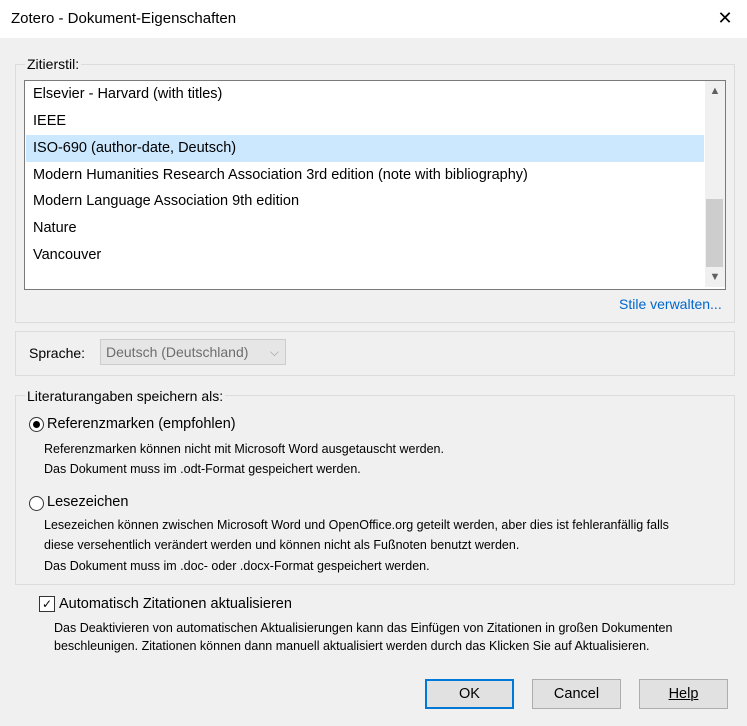 The height and width of the screenshot is (726, 747). Describe the element at coordinates (683, 694) in the screenshot. I see `help-button: Help` at that location.